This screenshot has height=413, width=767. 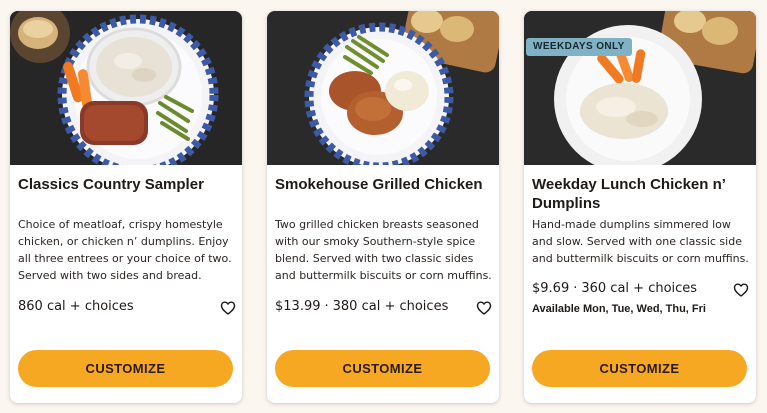 I want to click on price-calories: $13.99 · 380 cal + choices, so click(x=361, y=307).